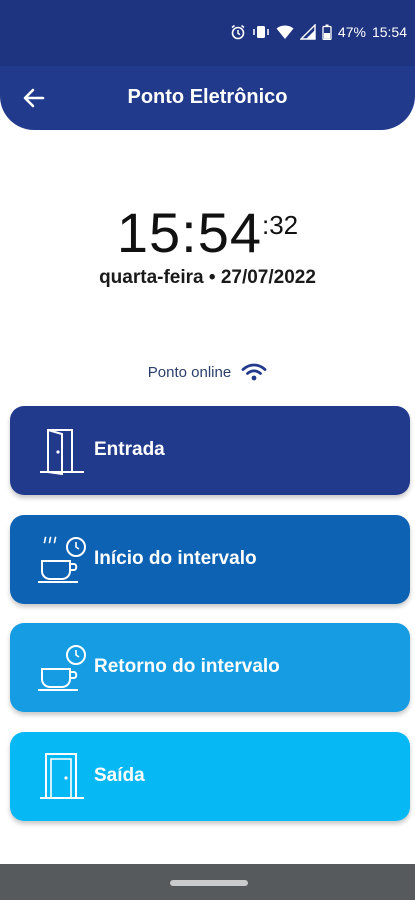 The height and width of the screenshot is (900, 415). Describe the element at coordinates (62, 452) in the screenshot. I see `door-open-icon` at that location.